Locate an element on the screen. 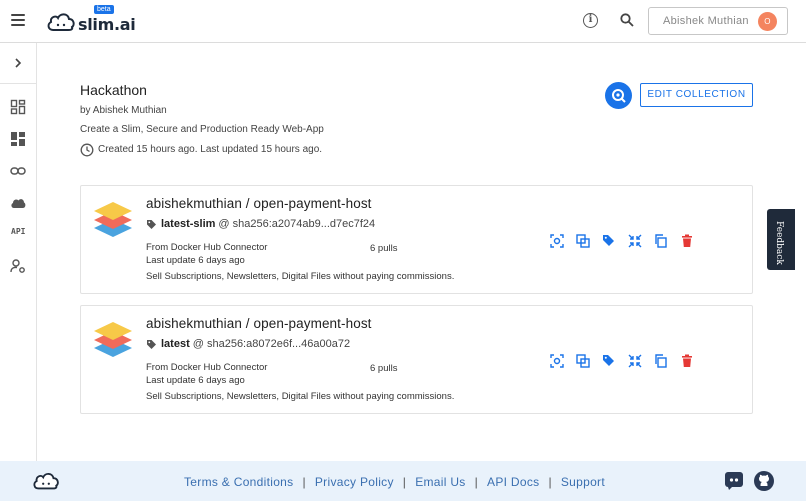 This screenshot has width=806, height=501. chevron-right-icon is located at coordinates (18, 63).